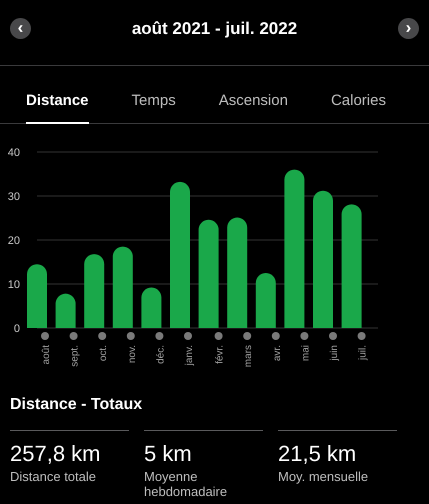  Describe the element at coordinates (248, 356) in the screenshot. I see `axis-month-label: mars` at that location.